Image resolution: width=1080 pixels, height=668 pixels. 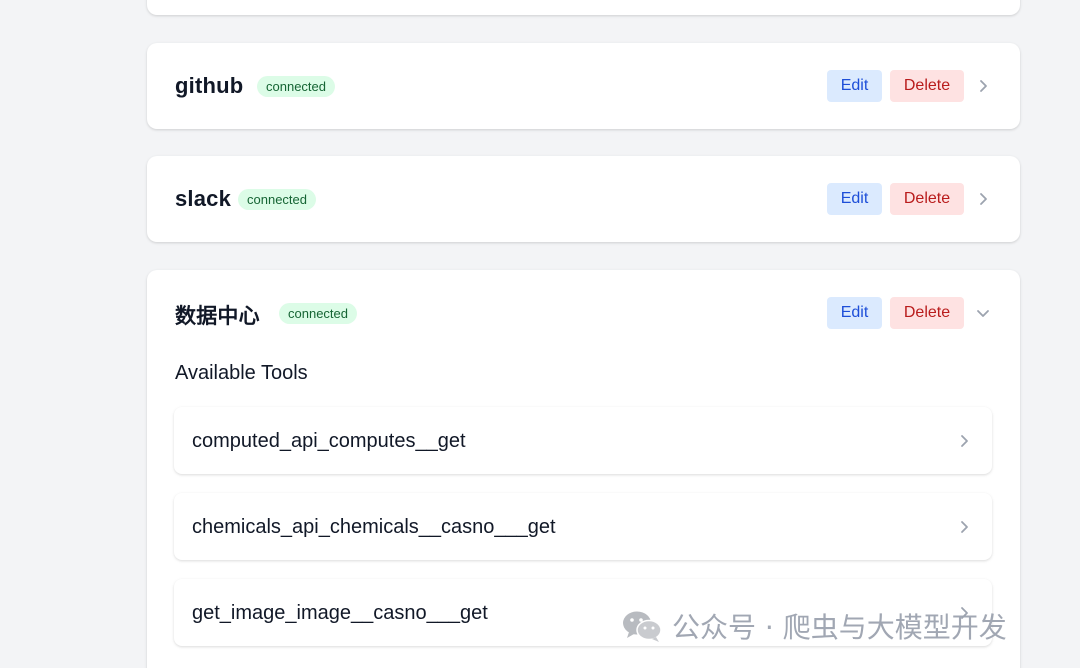 What do you see at coordinates (583, 313) in the screenshot?
I see `server-card-header: 数据中心 connected Edit Delete` at bounding box center [583, 313].